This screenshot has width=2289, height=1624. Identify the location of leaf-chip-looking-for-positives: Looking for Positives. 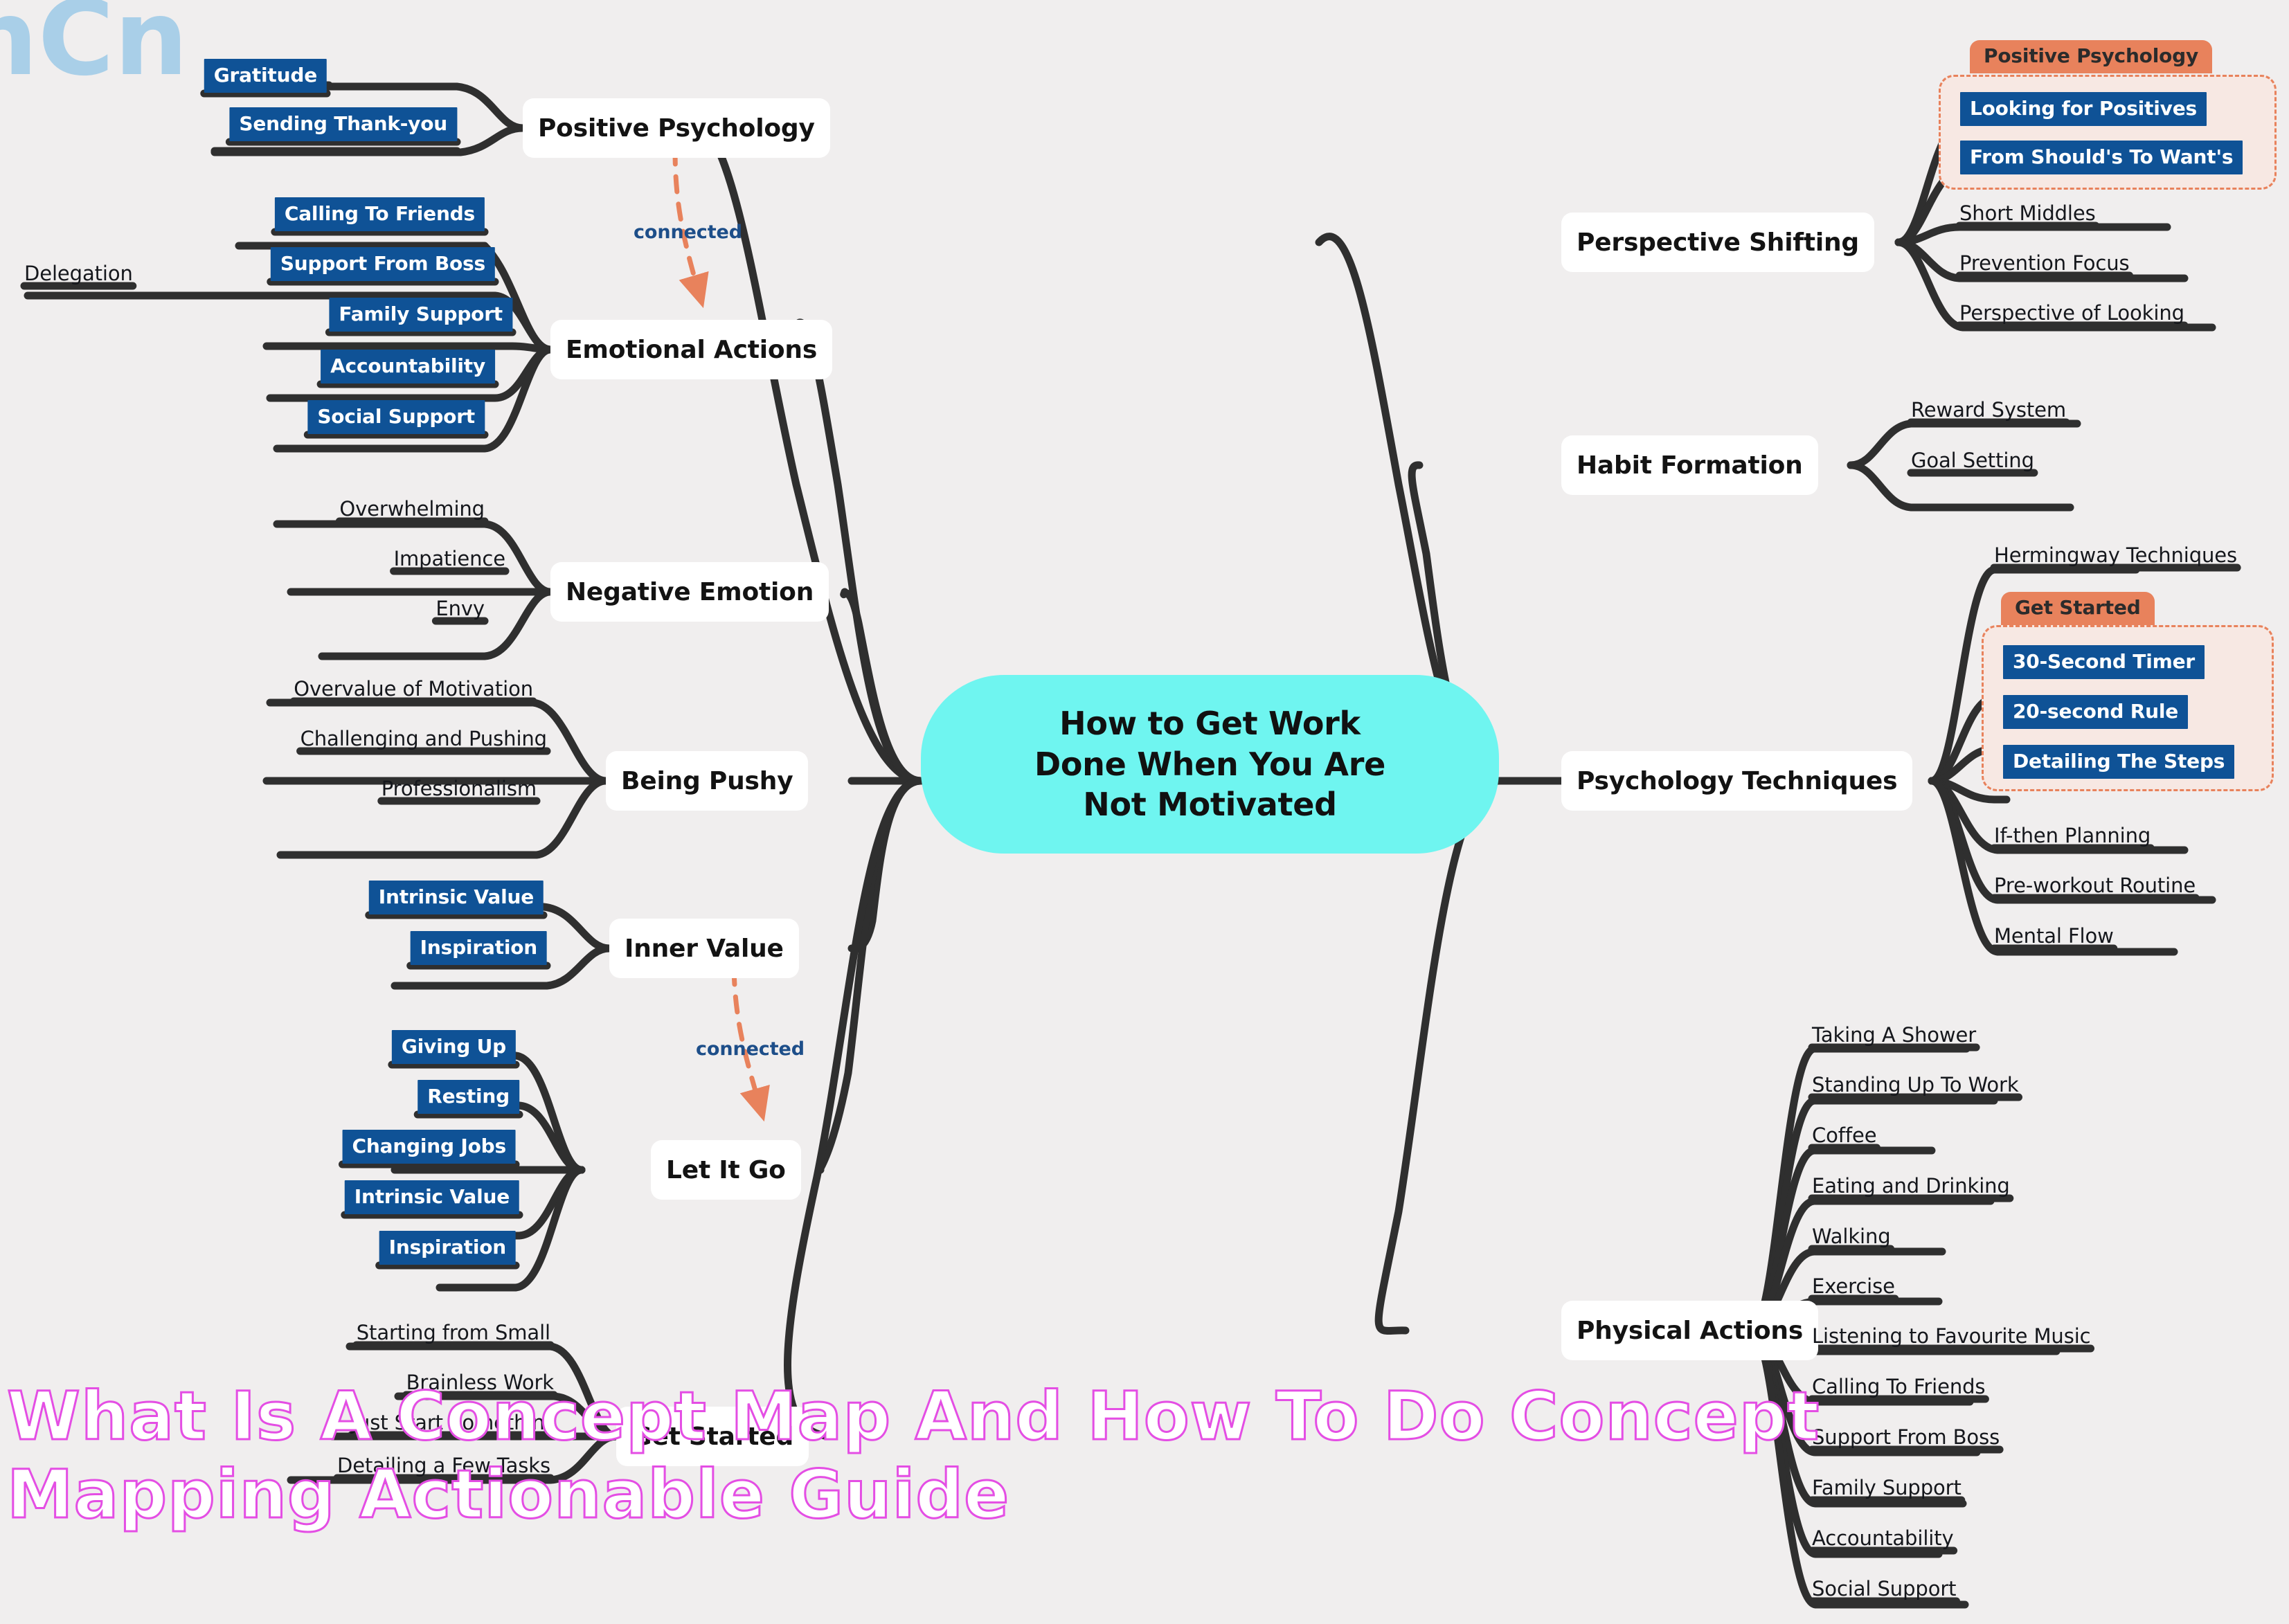
(2084, 109).